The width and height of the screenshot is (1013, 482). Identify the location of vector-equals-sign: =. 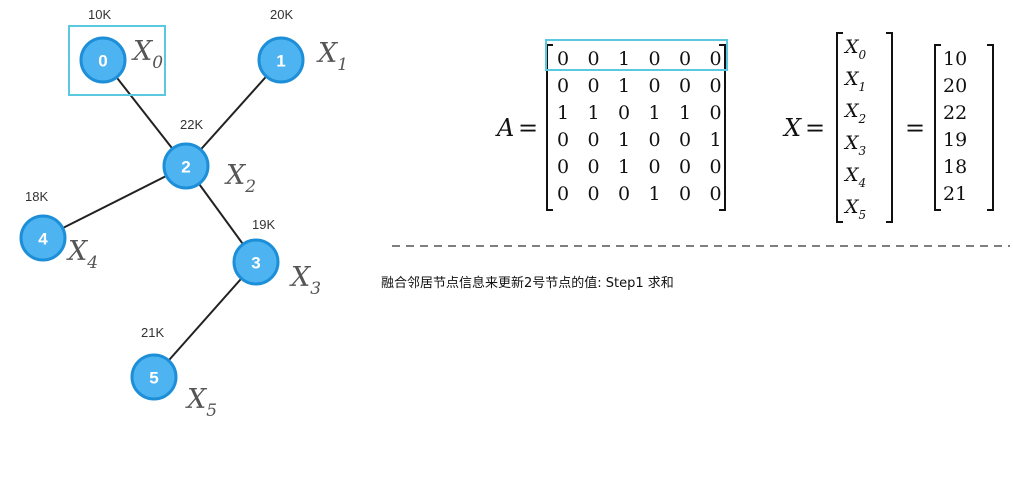
(815, 128).